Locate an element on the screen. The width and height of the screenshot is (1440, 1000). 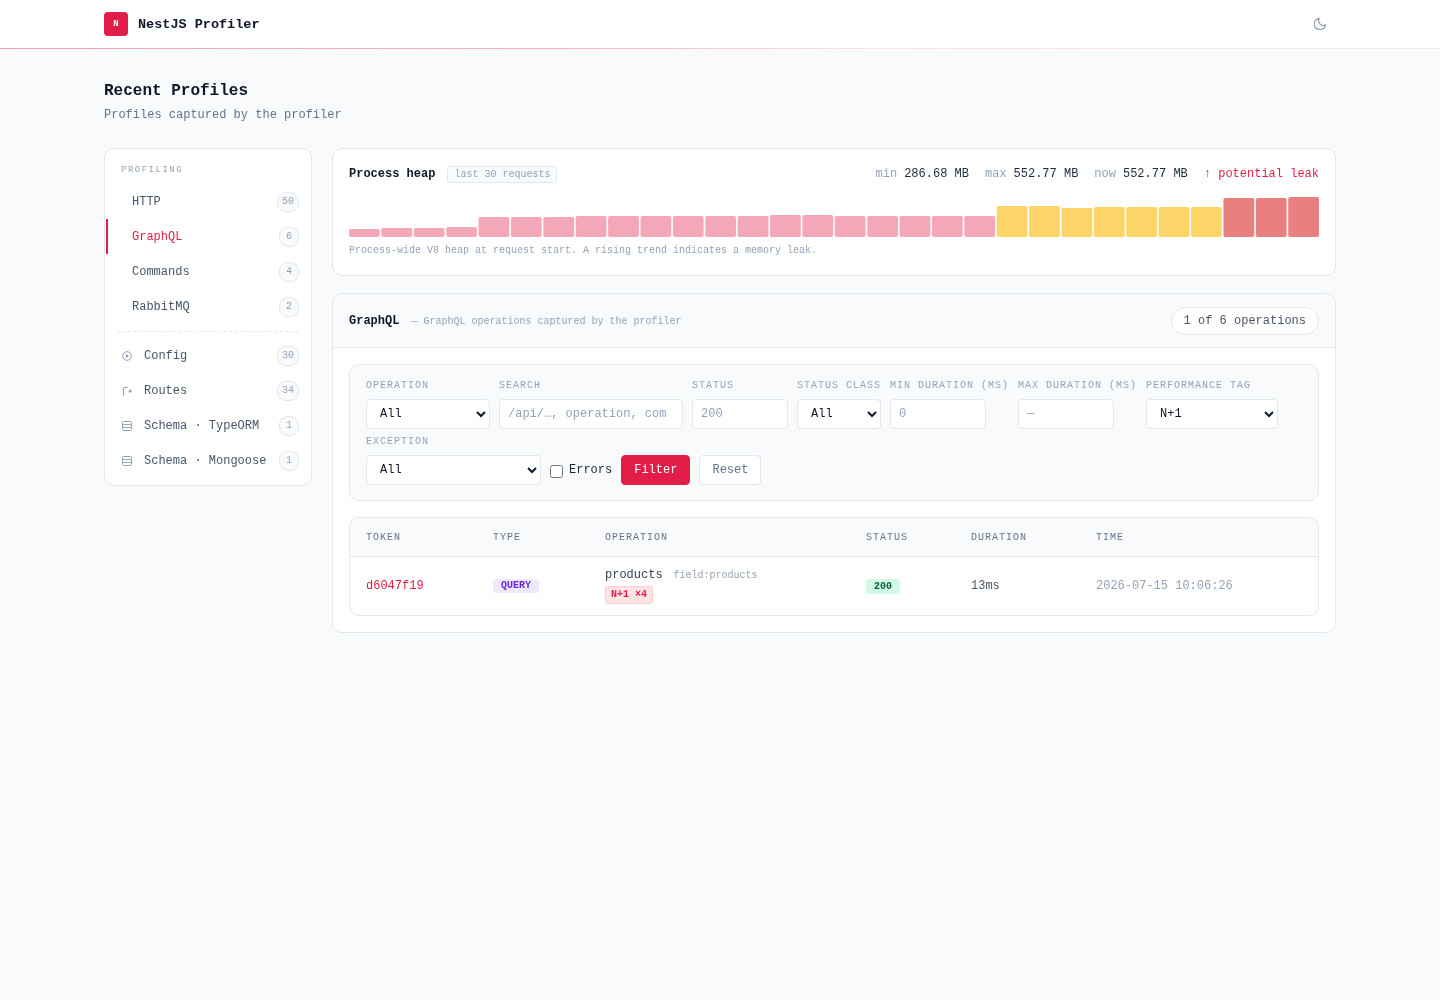
stat-label: now is located at coordinates (1105, 174).